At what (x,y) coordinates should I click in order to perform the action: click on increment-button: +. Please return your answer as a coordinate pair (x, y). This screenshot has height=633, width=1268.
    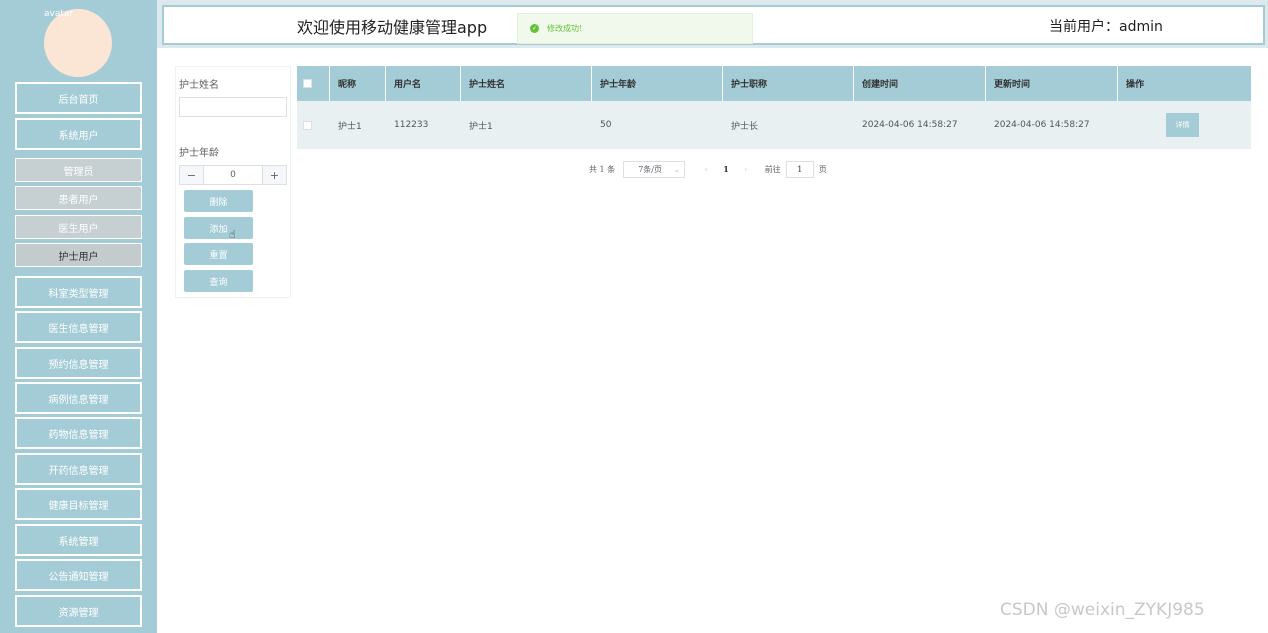
    Looking at the image, I should click on (274, 175).